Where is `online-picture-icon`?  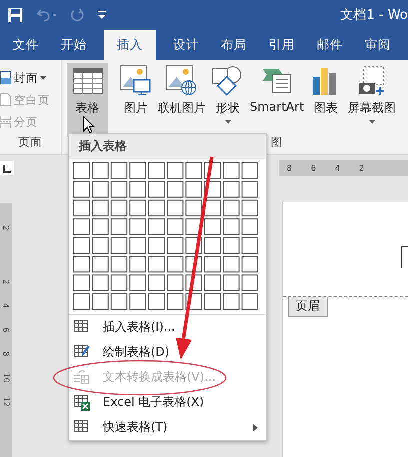 online-picture-icon is located at coordinates (182, 81).